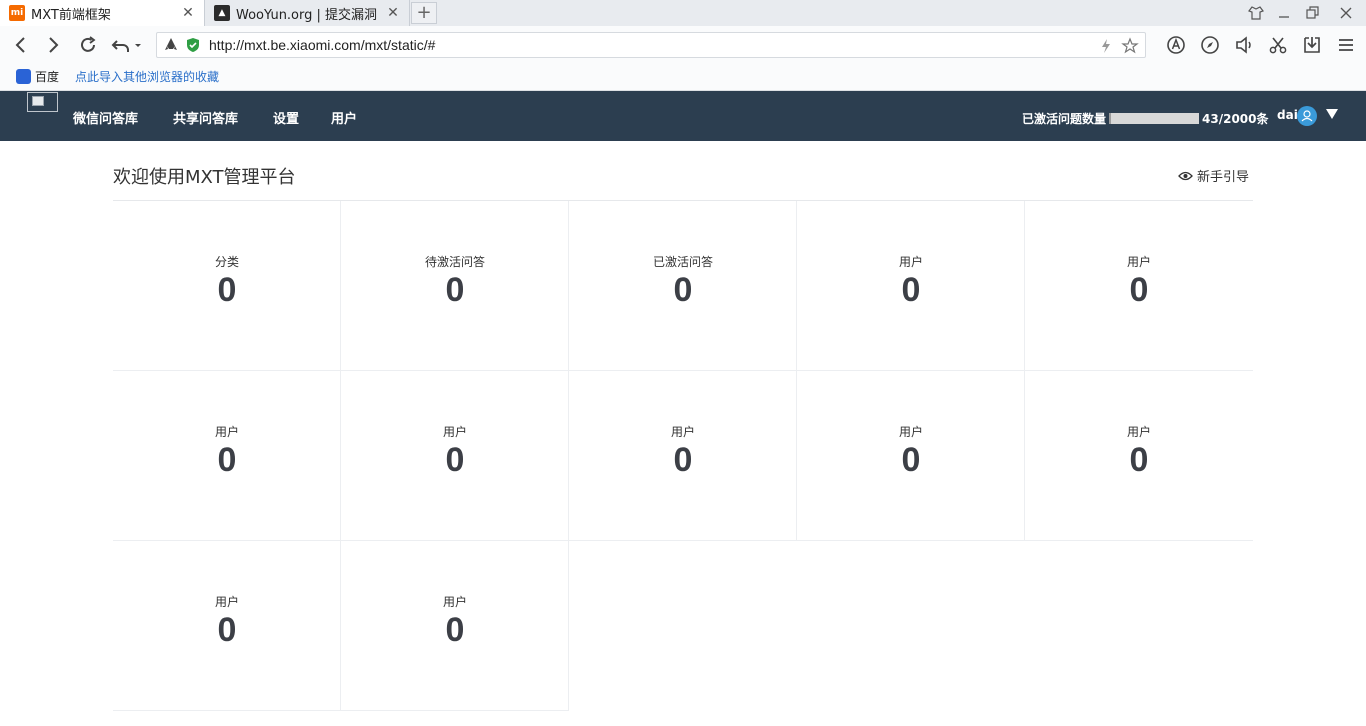  What do you see at coordinates (205, 117) in the screenshot?
I see `nav-shared-qa: 共享问答库` at bounding box center [205, 117].